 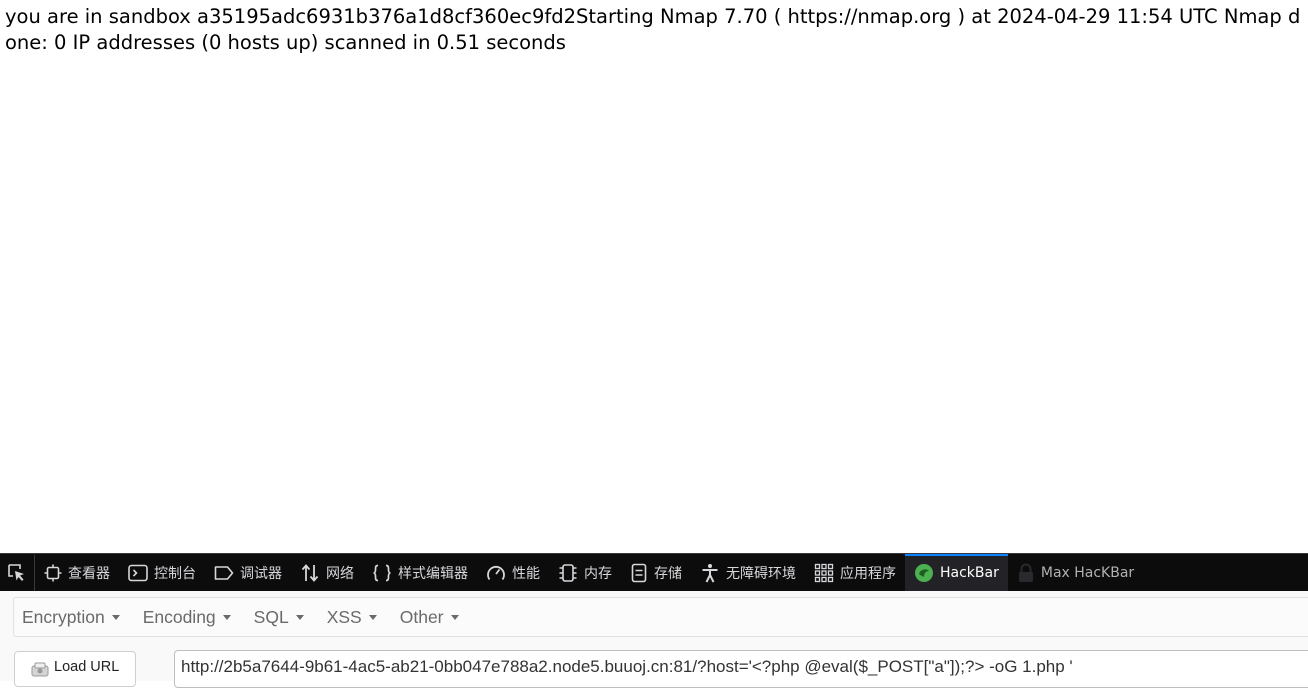 What do you see at coordinates (224, 573) in the screenshot?
I see `debugger-icon` at bounding box center [224, 573].